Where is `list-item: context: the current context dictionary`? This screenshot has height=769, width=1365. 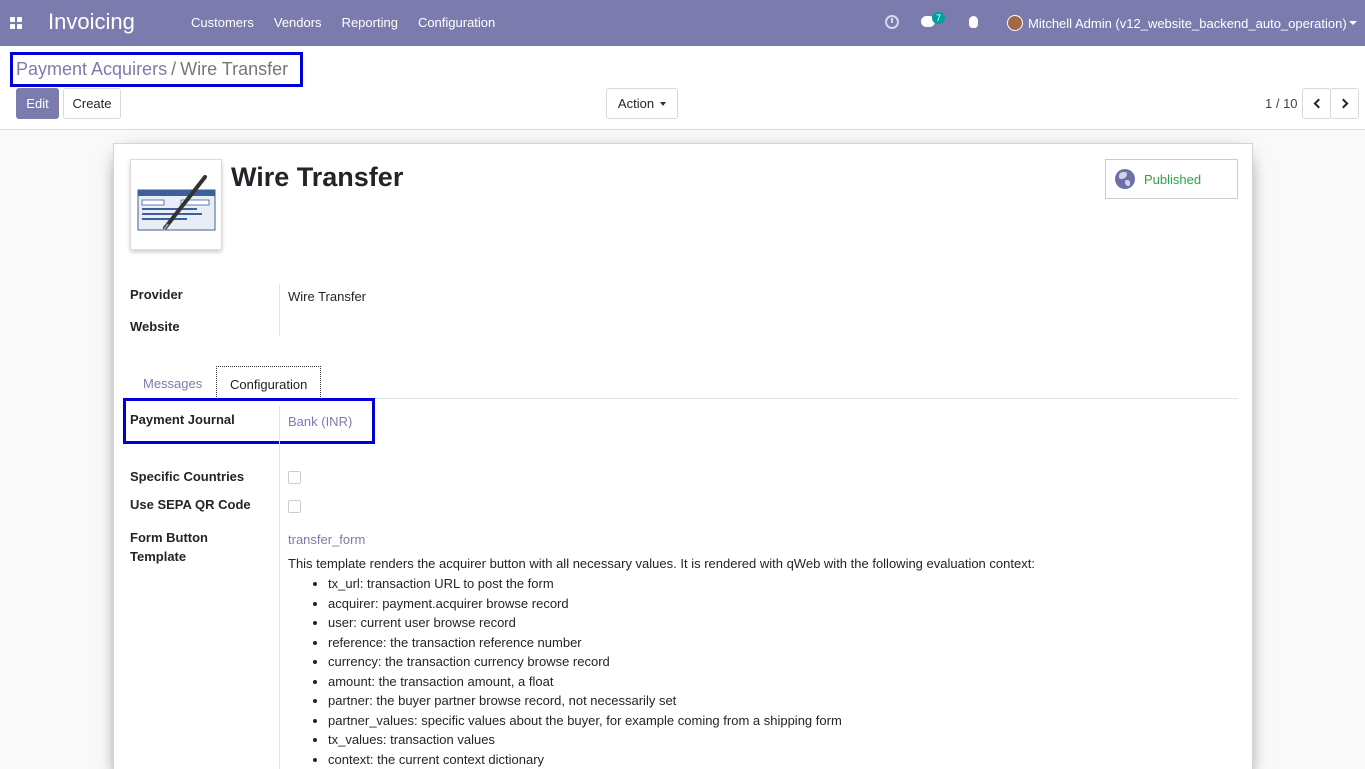
list-item: context: the current context dictionary is located at coordinates (585, 760).